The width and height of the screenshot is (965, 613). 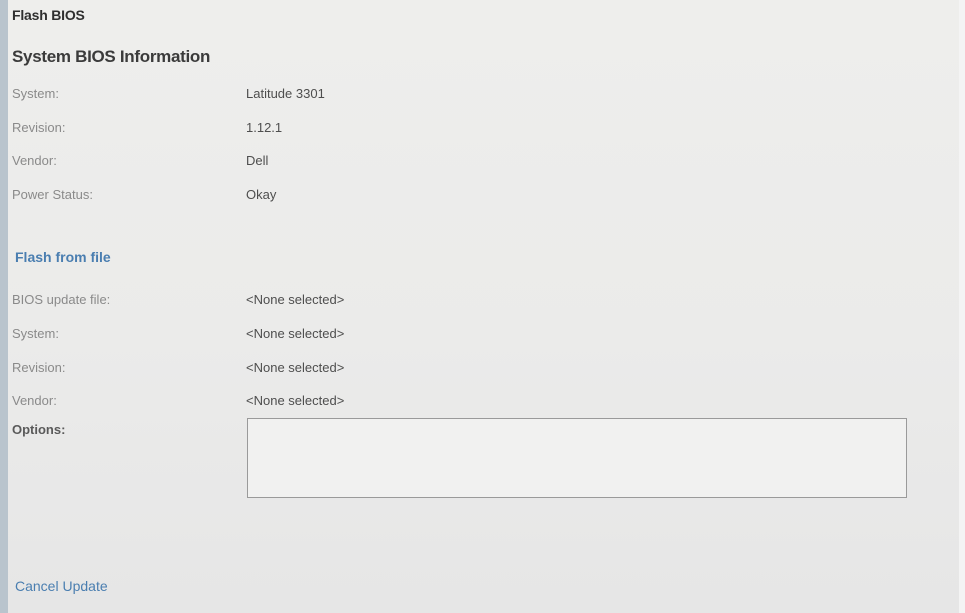 What do you see at coordinates (285, 93) in the screenshot?
I see `system-value: Latitude 3301` at bounding box center [285, 93].